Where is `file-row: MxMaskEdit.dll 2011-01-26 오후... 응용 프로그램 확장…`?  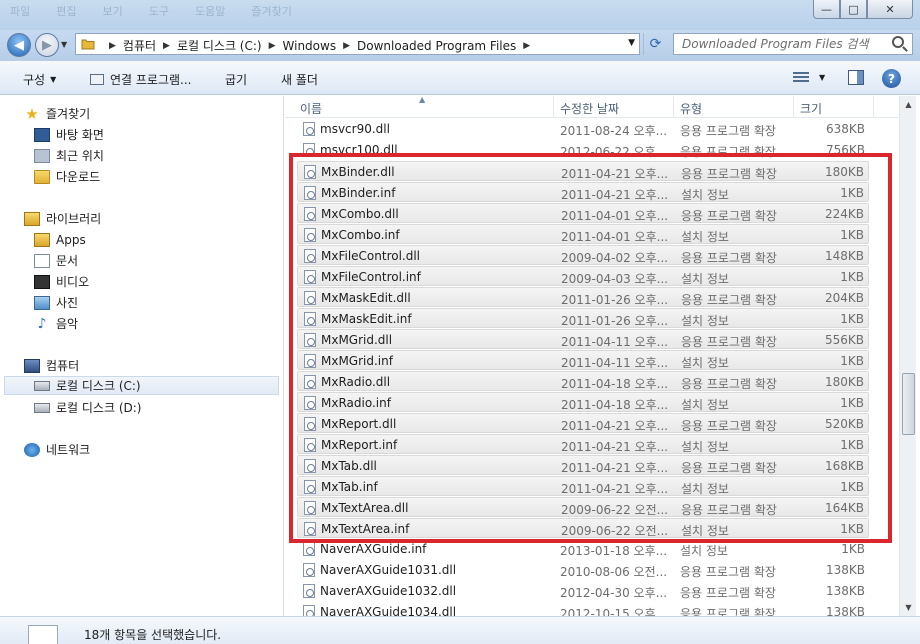 file-row: MxMaskEdit.dll 2011-01-26 오후... 응용 프로그램 확장… is located at coordinates (583, 297).